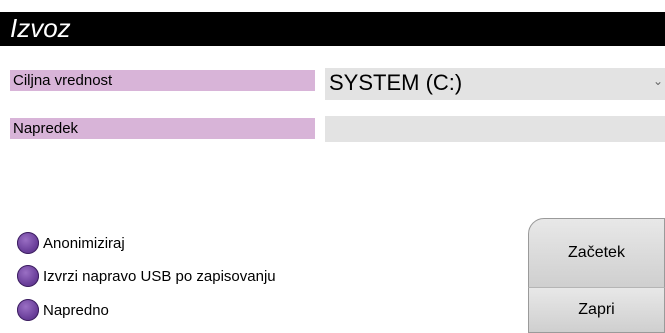  Describe the element at coordinates (657, 81) in the screenshot. I see `chevron-down-icon: ⌄` at that location.